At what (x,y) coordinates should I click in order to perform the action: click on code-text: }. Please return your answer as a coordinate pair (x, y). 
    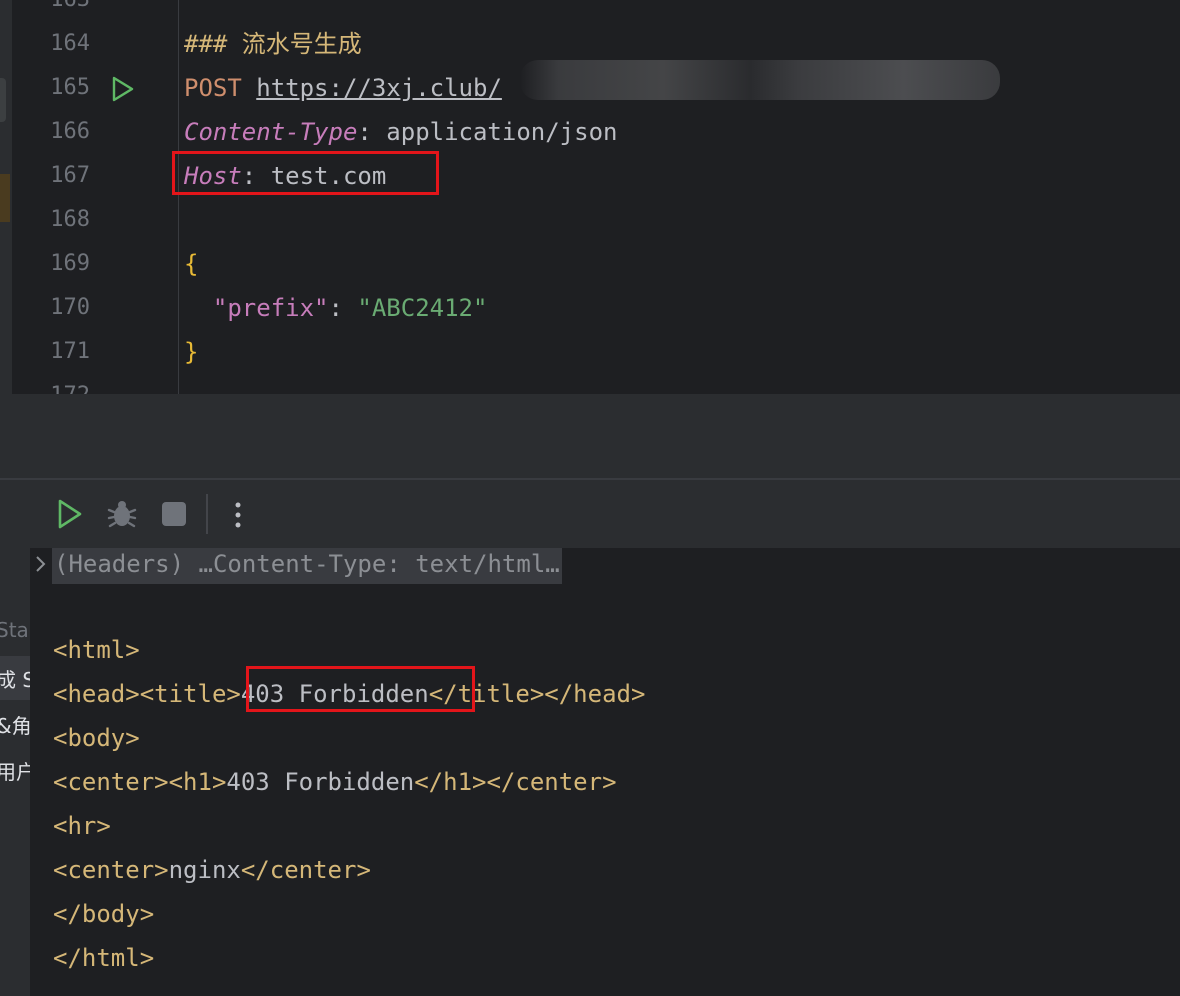
    Looking at the image, I should click on (191, 352).